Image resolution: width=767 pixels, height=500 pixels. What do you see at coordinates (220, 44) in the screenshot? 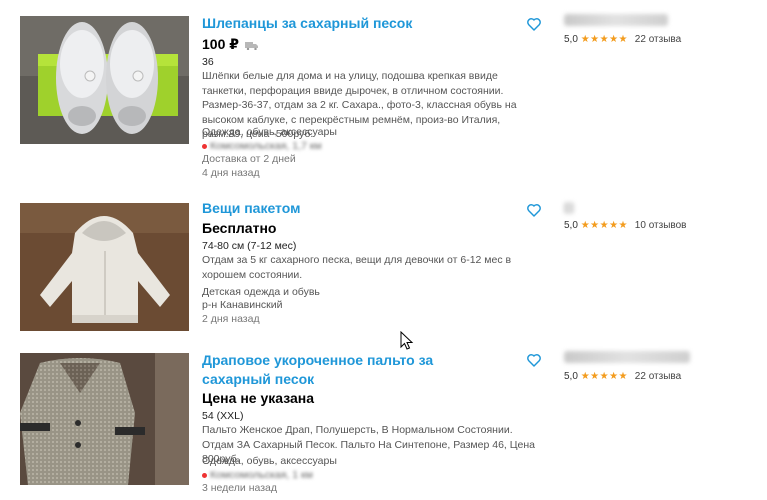
I see `price-value: 100 ₽` at bounding box center [220, 44].